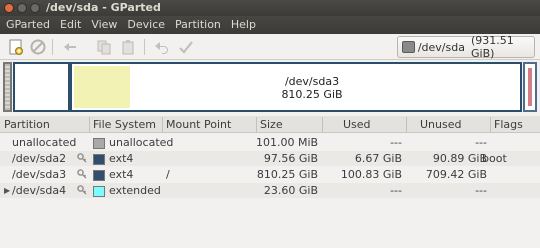  I want to click on table-row: ▶/dev/sda4 extended 23.60 GiB --- ---, so click(270, 190).